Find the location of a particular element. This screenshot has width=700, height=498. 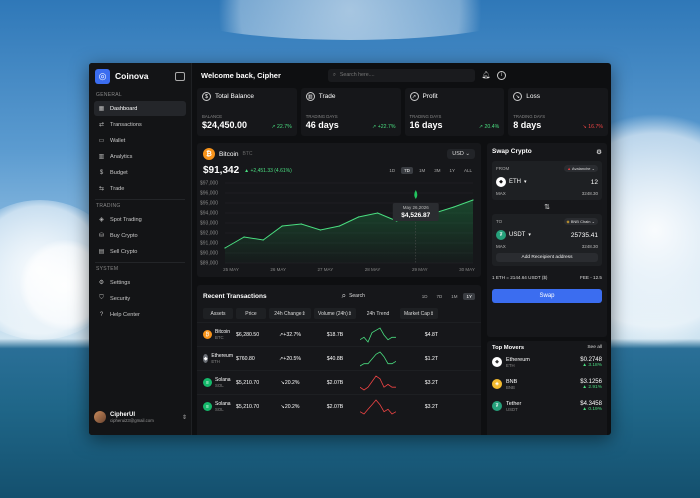

sell-icon: ▤ is located at coordinates (101, 252).